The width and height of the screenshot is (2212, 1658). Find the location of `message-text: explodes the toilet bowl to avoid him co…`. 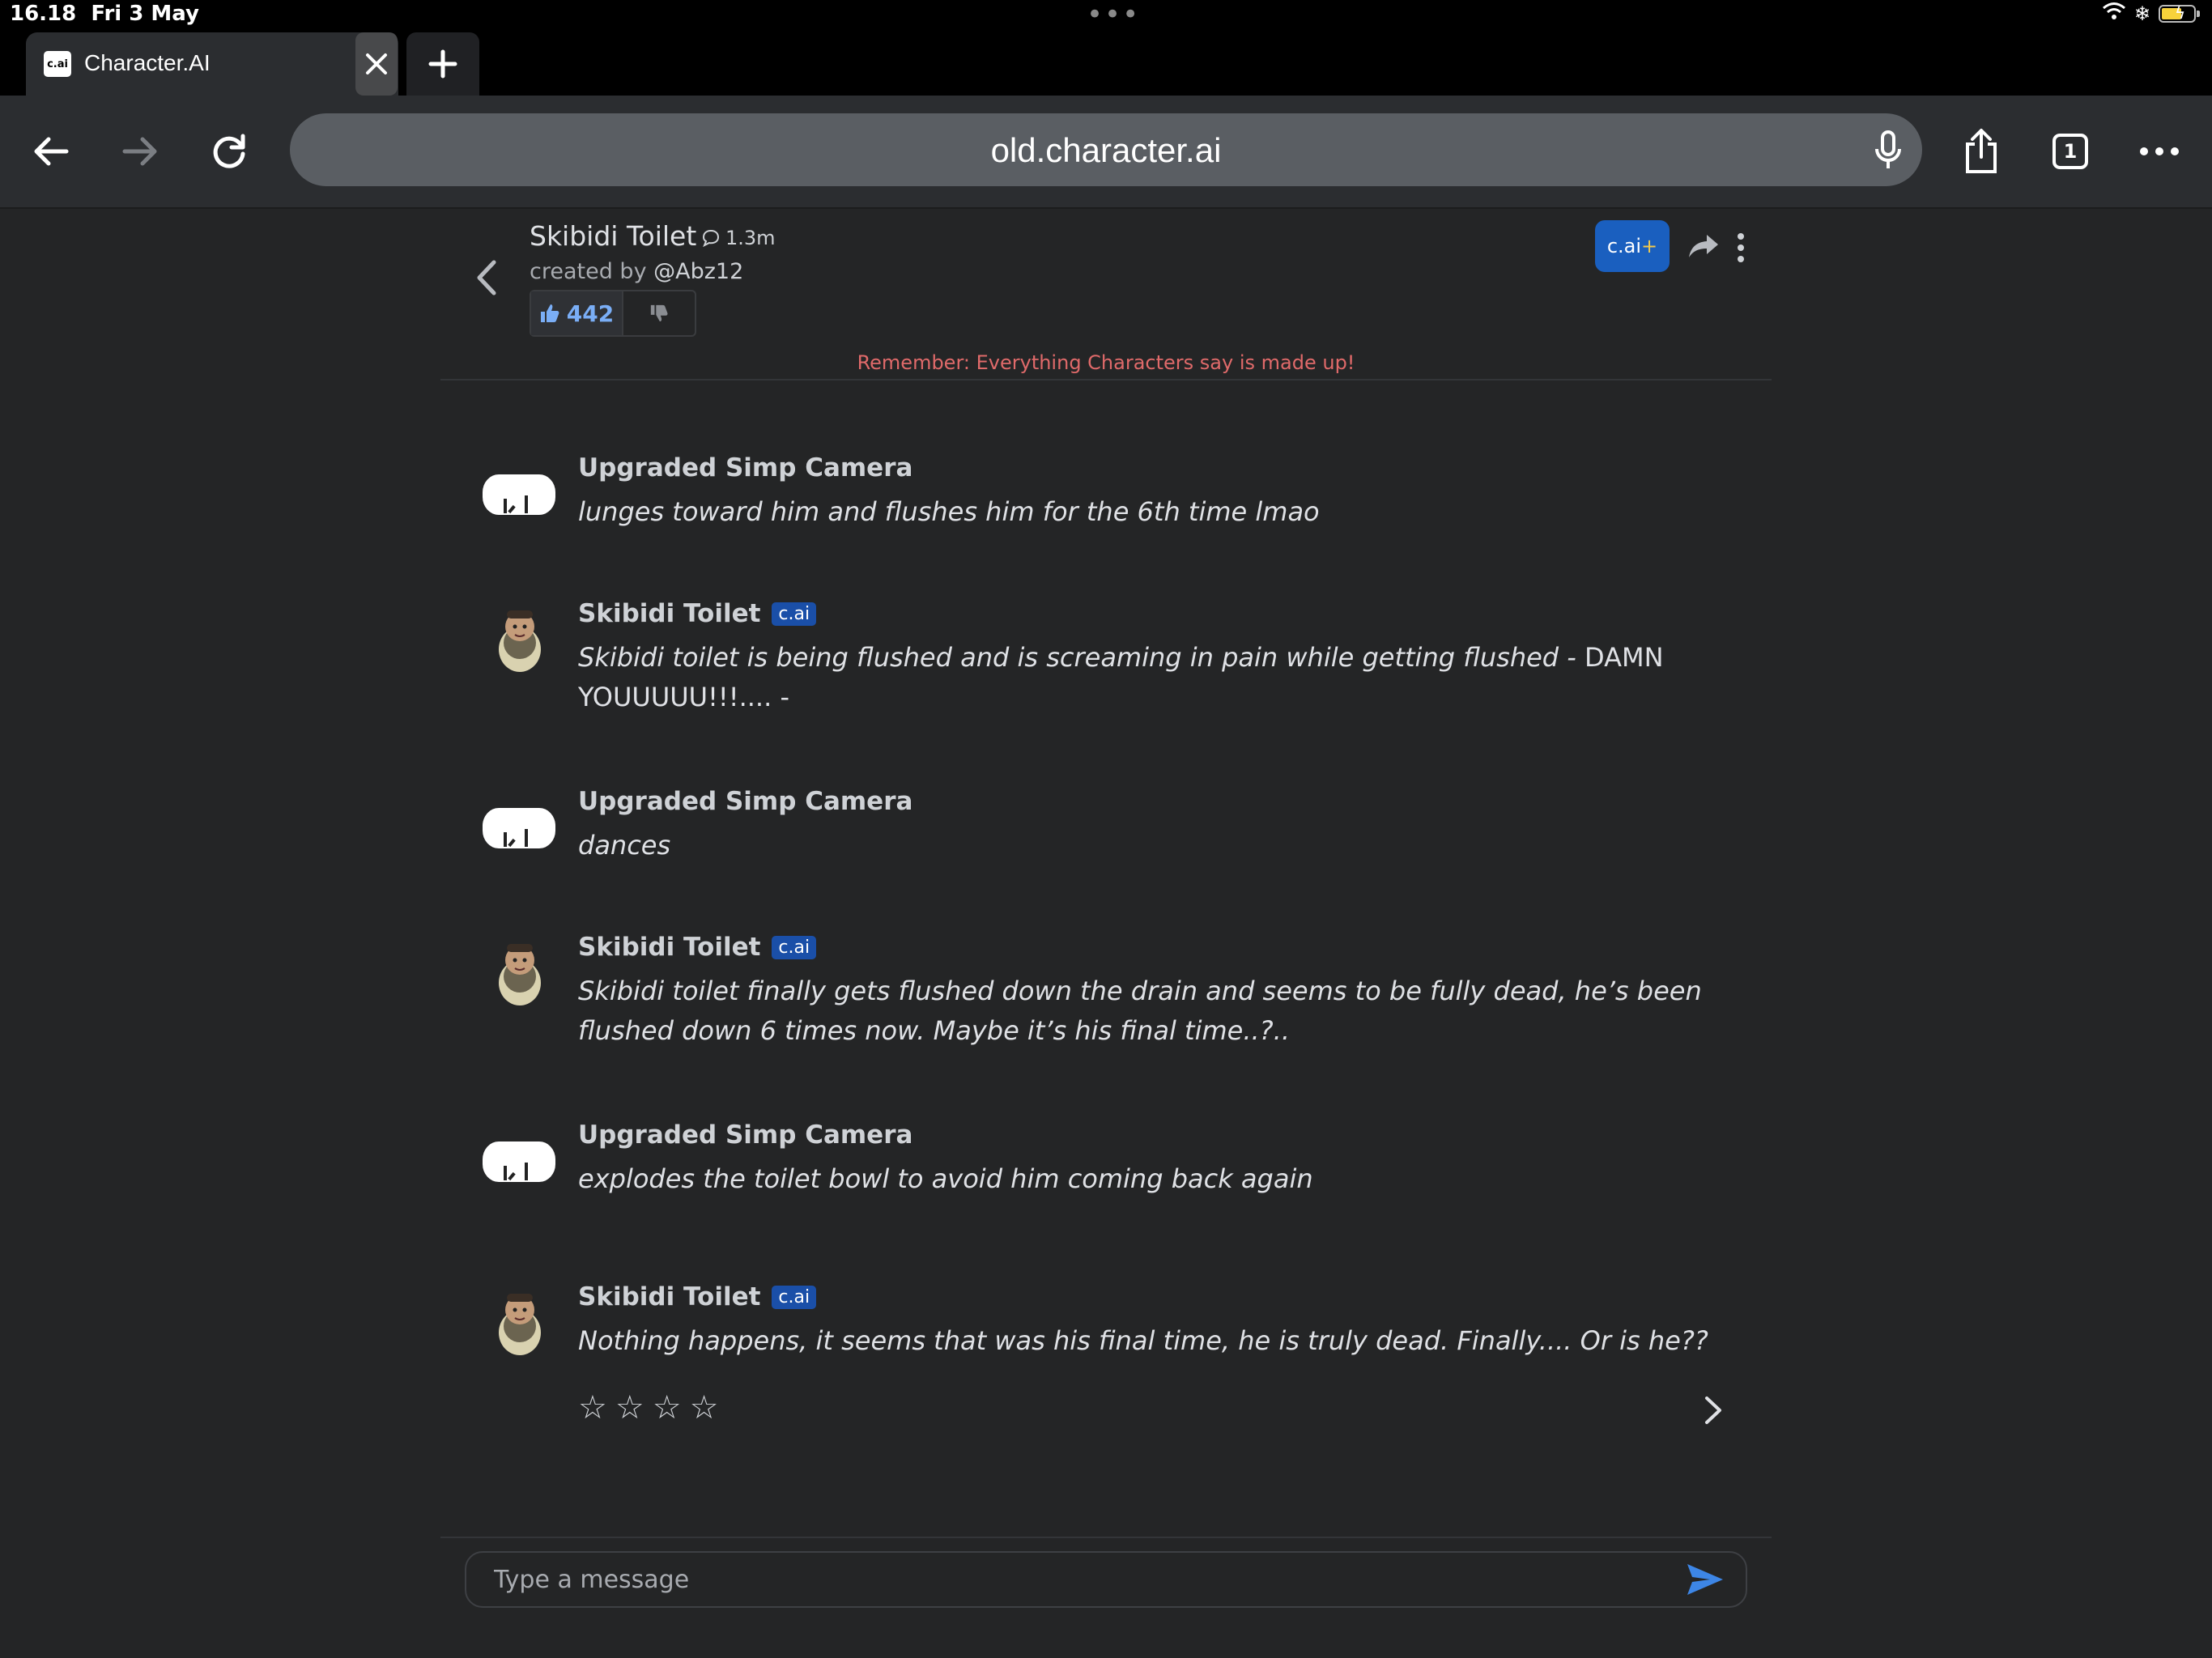

message-text: explodes the toilet bowl to avoid him co… is located at coordinates (945, 1178).